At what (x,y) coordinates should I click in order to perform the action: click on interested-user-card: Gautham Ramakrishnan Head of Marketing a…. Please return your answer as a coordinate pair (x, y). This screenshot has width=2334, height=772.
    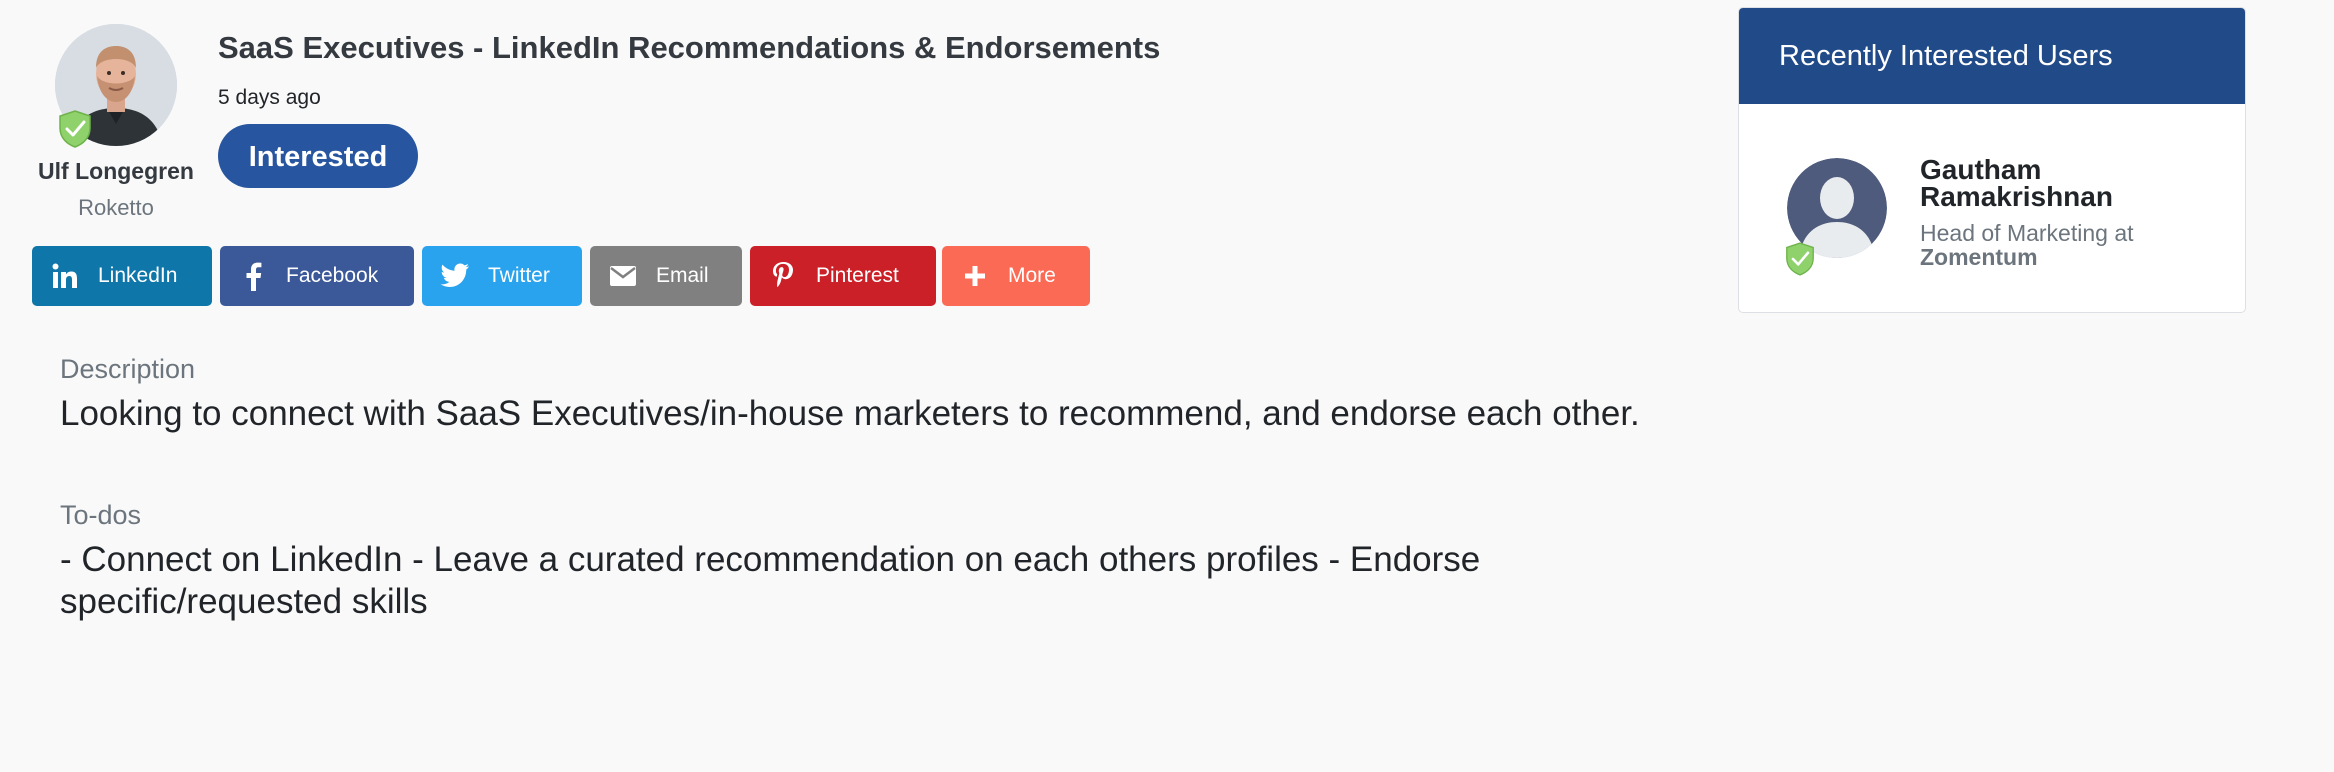
    Looking at the image, I should click on (1992, 208).